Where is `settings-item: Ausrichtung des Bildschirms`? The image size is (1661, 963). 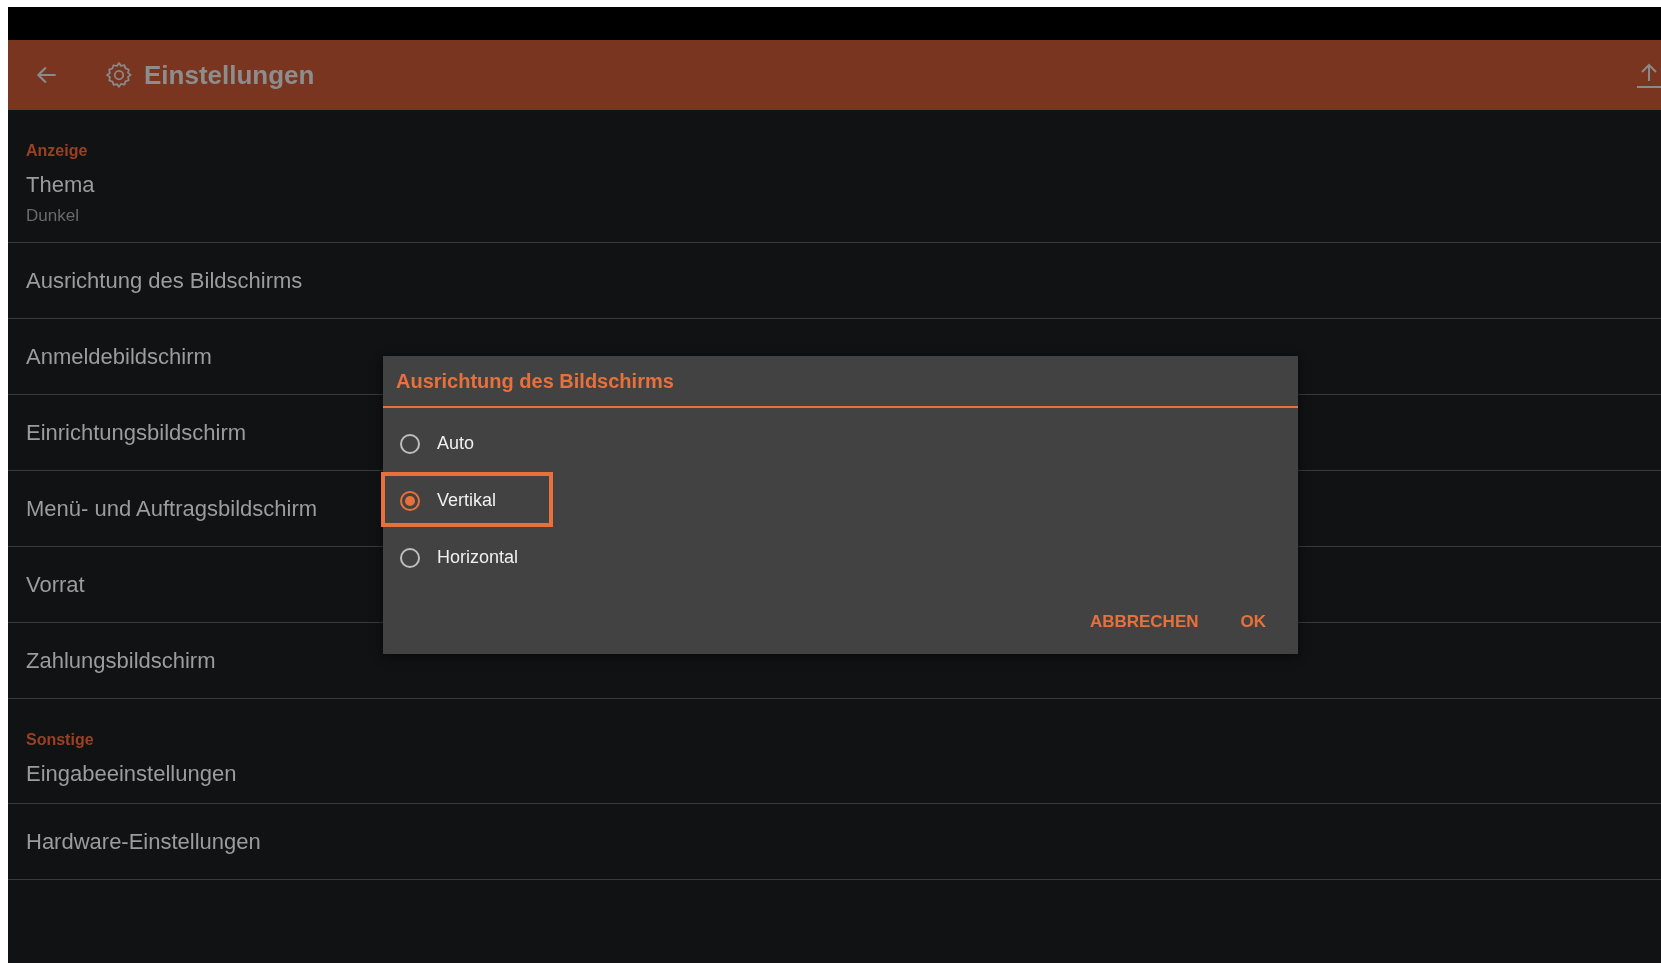 settings-item: Ausrichtung des Bildschirms is located at coordinates (834, 281).